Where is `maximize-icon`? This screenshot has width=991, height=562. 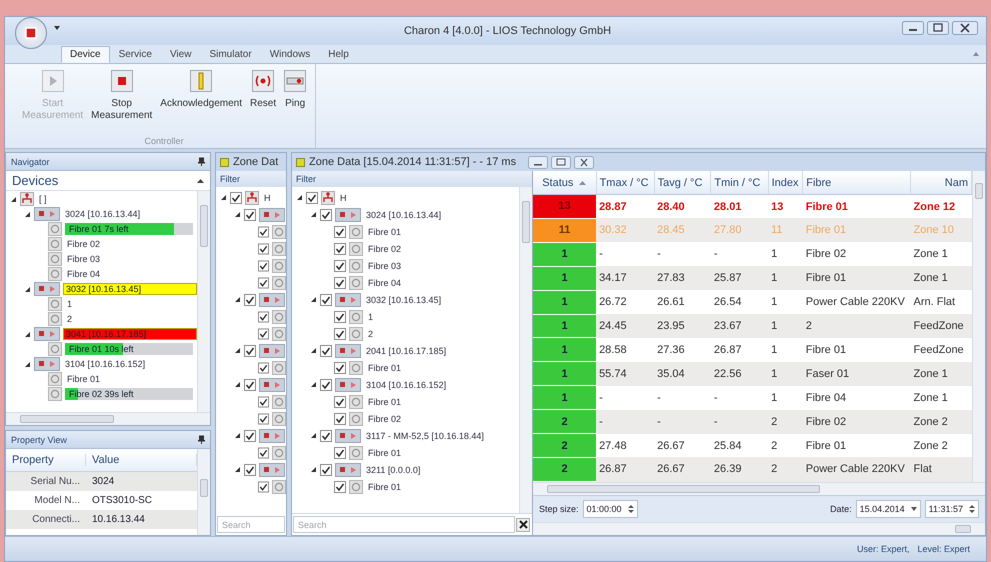 maximize-icon is located at coordinates (561, 162).